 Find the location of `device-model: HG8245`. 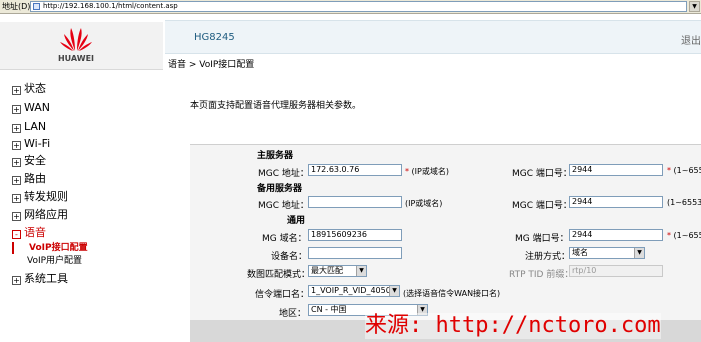

device-model: HG8245 is located at coordinates (214, 37).